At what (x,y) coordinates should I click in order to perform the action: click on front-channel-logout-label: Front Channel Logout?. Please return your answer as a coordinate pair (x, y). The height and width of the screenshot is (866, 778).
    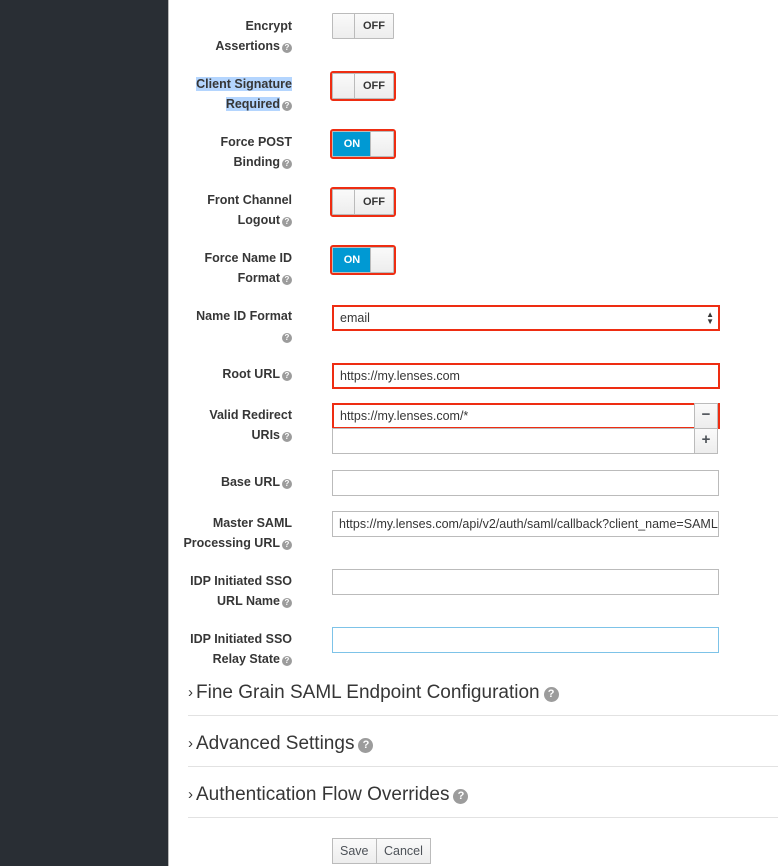
    Looking at the image, I should click on (249, 210).